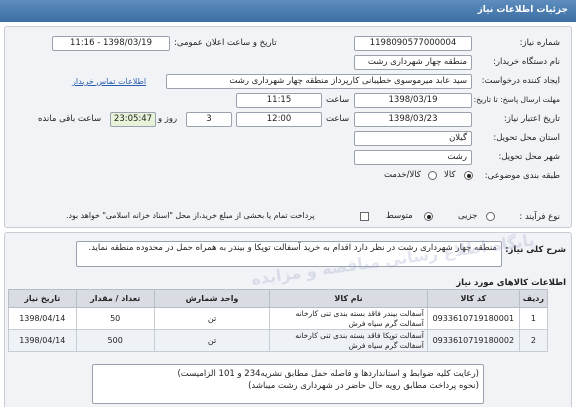 The height and width of the screenshot is (407, 576). What do you see at coordinates (338, 119) in the screenshot?
I see `validity-time-label: ساعت` at bounding box center [338, 119].